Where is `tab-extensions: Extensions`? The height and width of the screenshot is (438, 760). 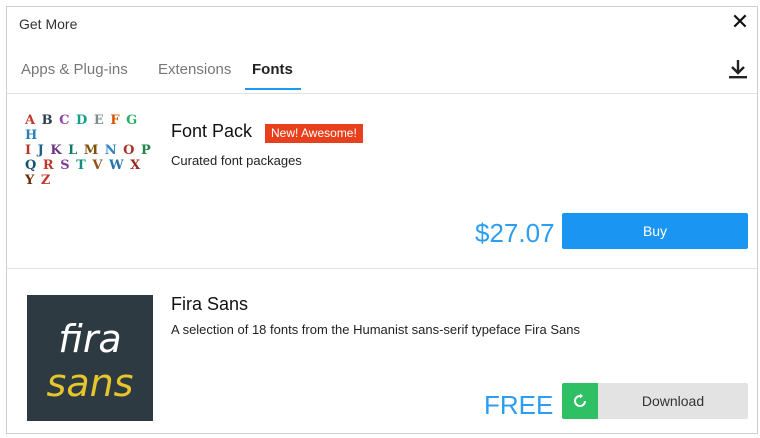
tab-extensions: Extensions is located at coordinates (194, 69).